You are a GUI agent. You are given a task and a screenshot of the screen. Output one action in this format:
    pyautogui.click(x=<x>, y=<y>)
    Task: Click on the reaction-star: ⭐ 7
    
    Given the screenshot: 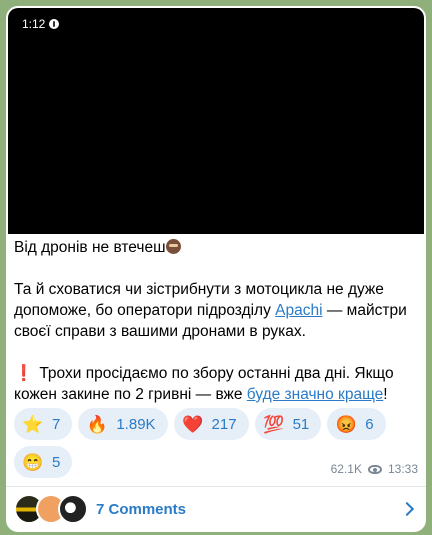 What is the action you would take?
    pyautogui.click(x=43, y=424)
    